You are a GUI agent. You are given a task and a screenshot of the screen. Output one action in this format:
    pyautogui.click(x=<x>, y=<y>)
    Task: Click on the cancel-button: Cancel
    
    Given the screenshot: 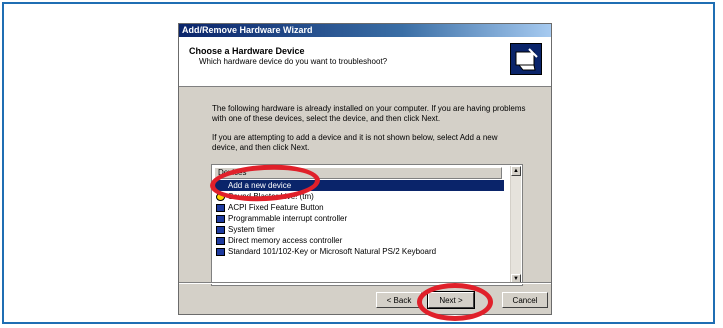 What is the action you would take?
    pyautogui.click(x=525, y=300)
    